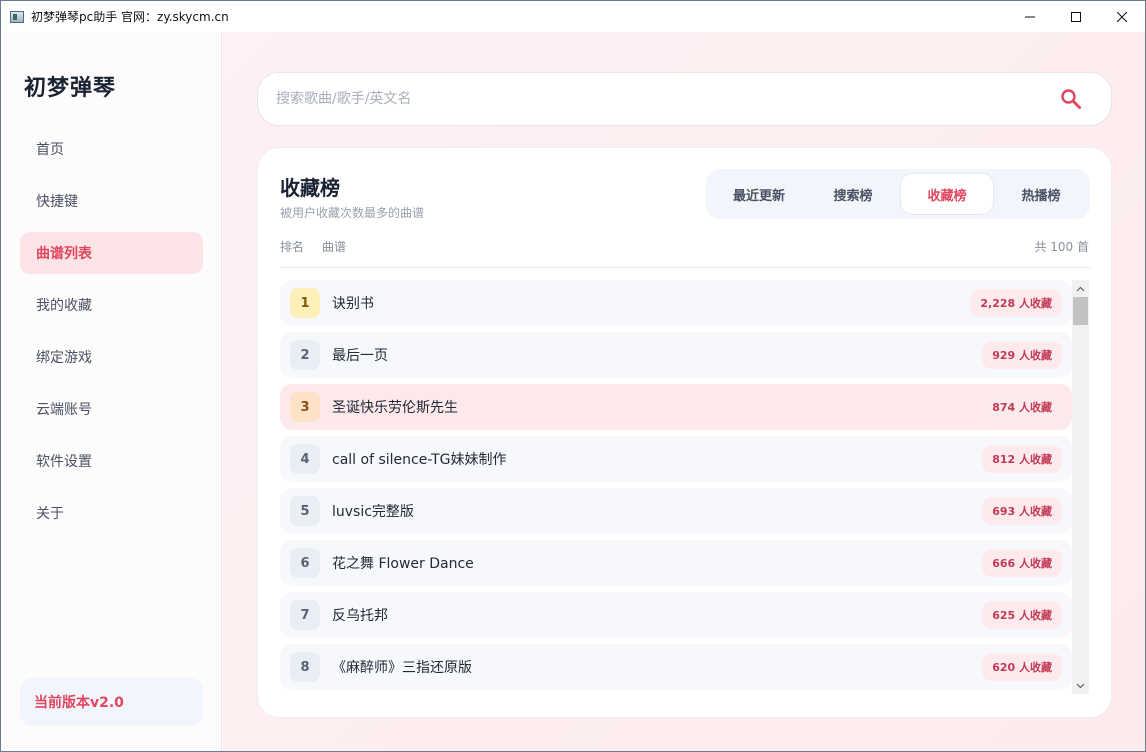 This screenshot has width=1146, height=752. I want to click on sidebar-item-about: 关于, so click(111, 513).